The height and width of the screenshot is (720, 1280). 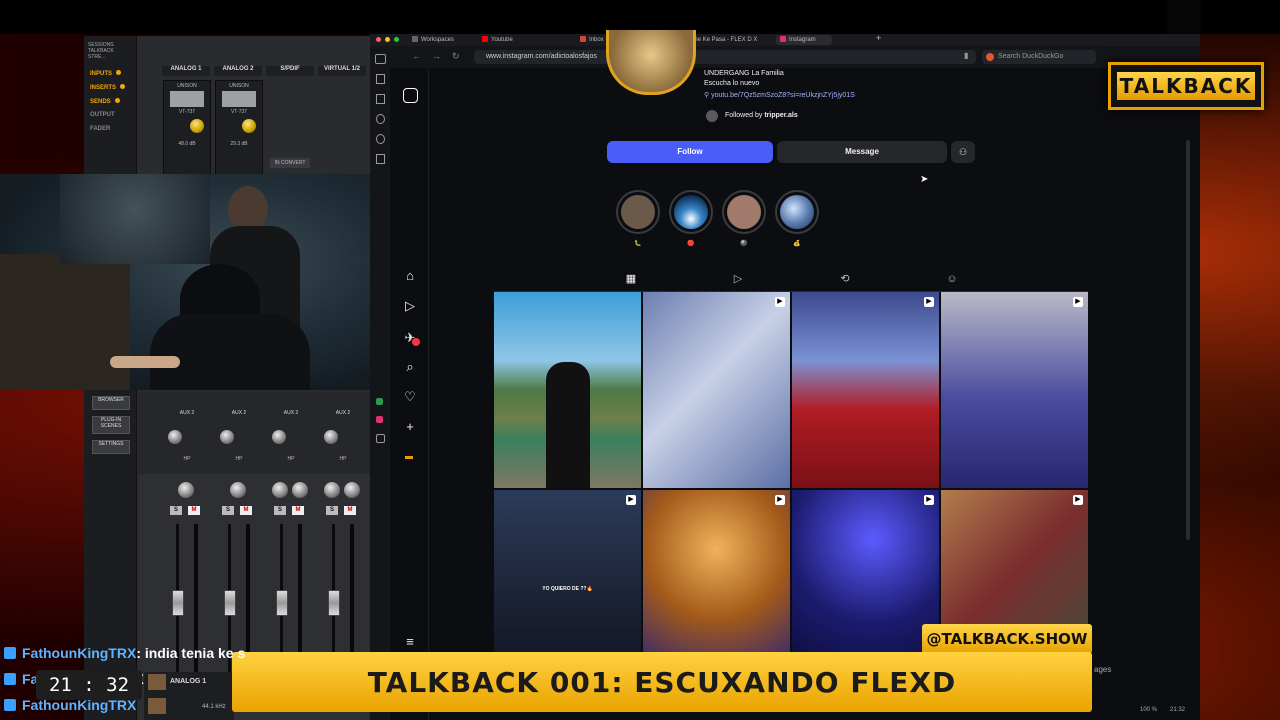 What do you see at coordinates (111, 425) in the screenshot?
I see `plugin-scenes-button: PLUG-IN SCENES` at bounding box center [111, 425].